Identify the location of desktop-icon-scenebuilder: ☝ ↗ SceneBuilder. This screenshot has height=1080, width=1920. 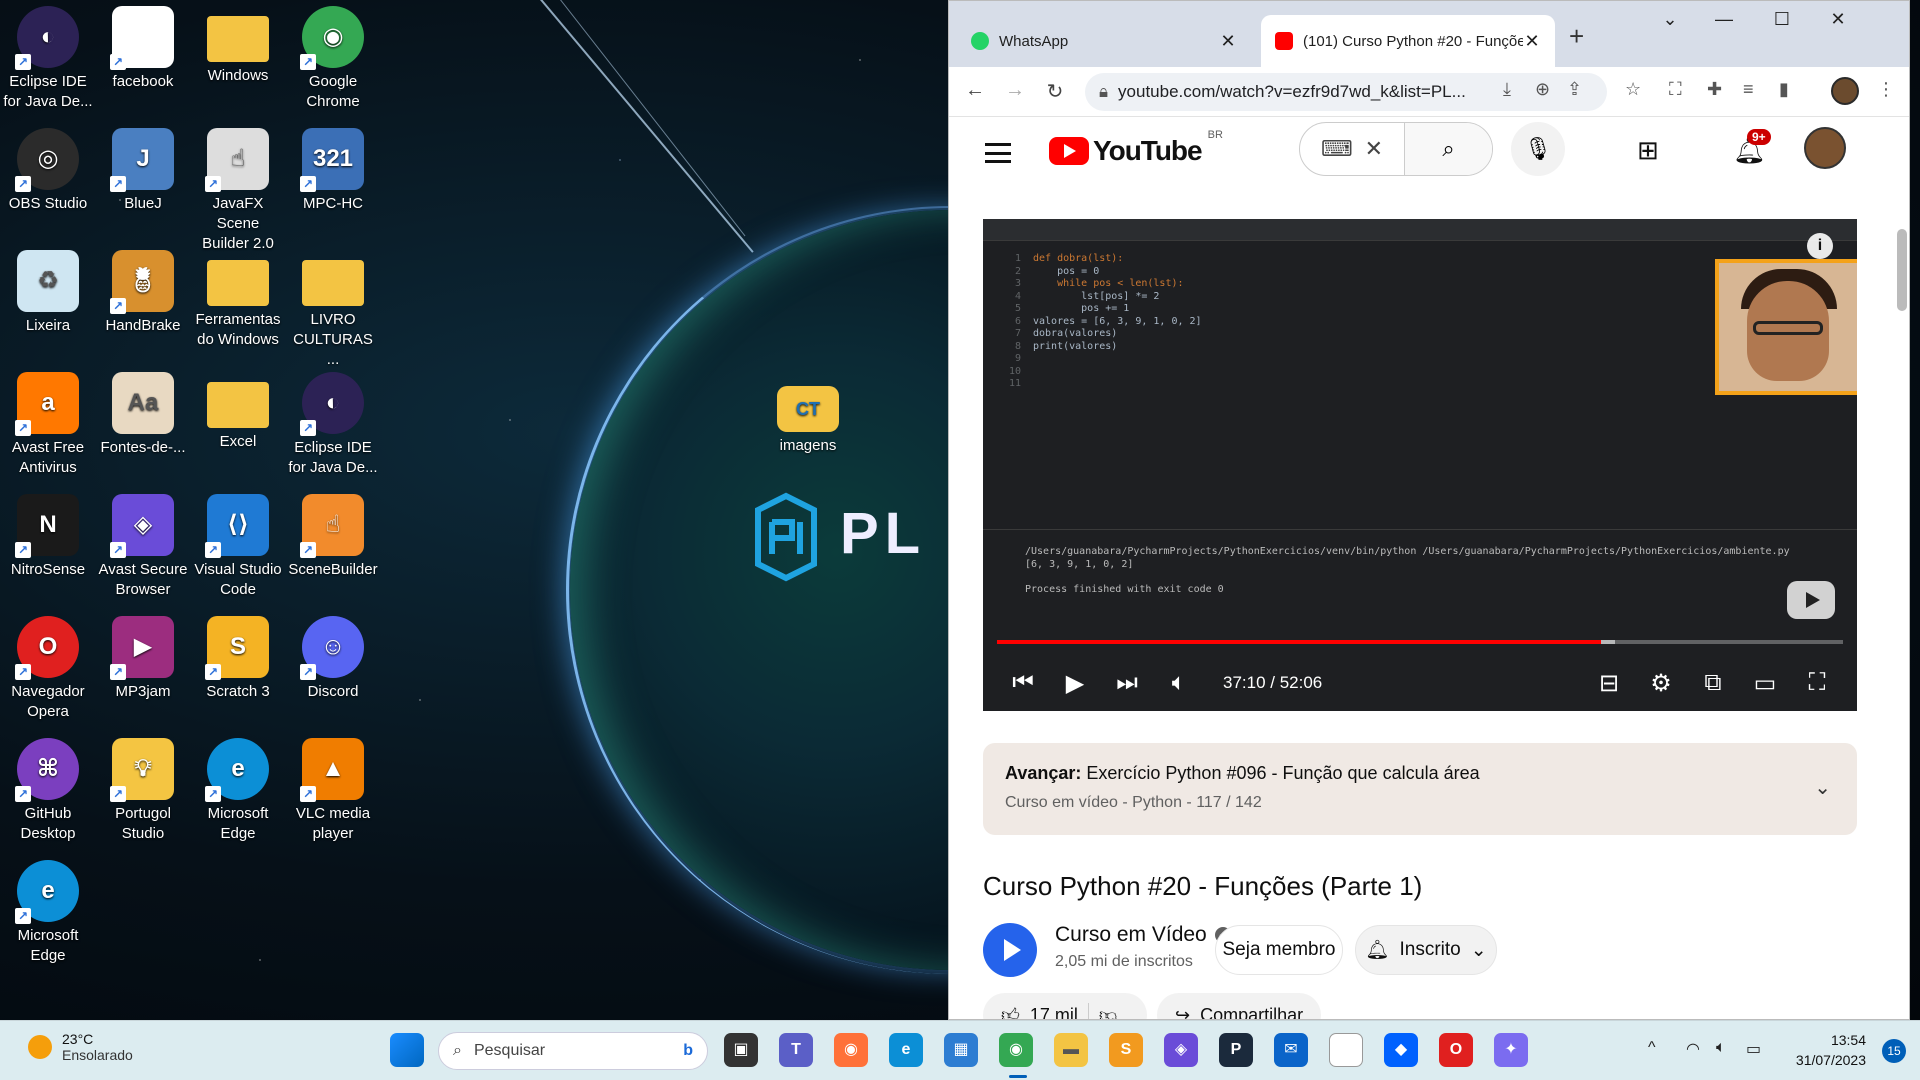
(333, 537).